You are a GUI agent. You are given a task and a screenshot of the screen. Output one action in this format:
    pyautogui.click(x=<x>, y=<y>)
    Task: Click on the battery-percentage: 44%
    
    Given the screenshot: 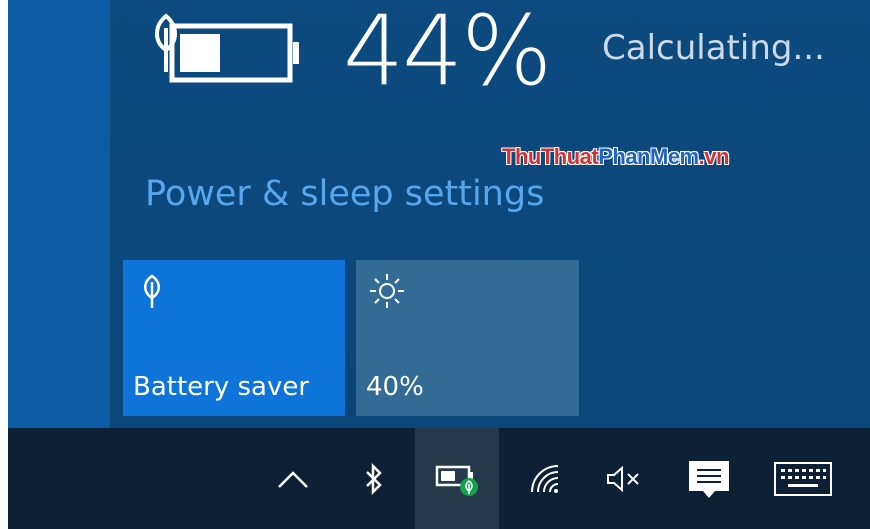 What is the action you would take?
    pyautogui.click(x=447, y=53)
    